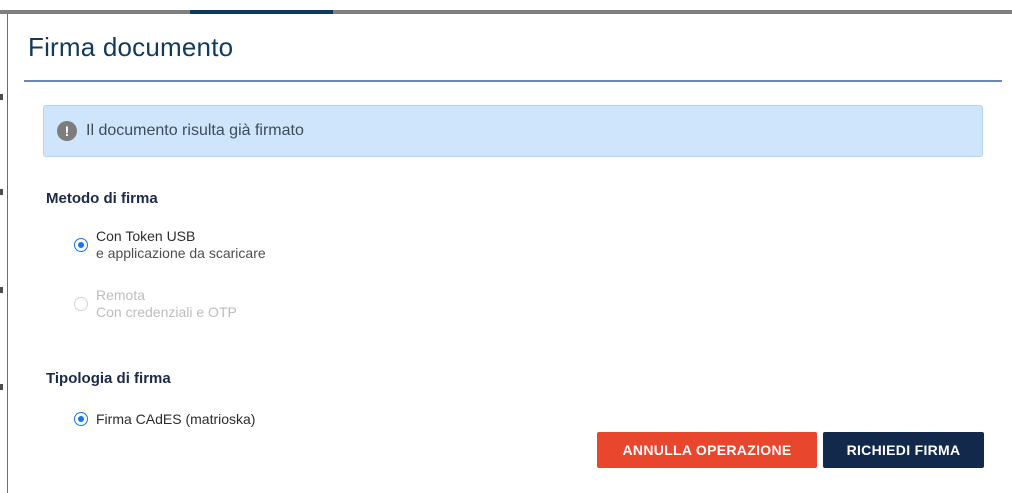  I want to click on radio-button-cades, so click(81, 419).